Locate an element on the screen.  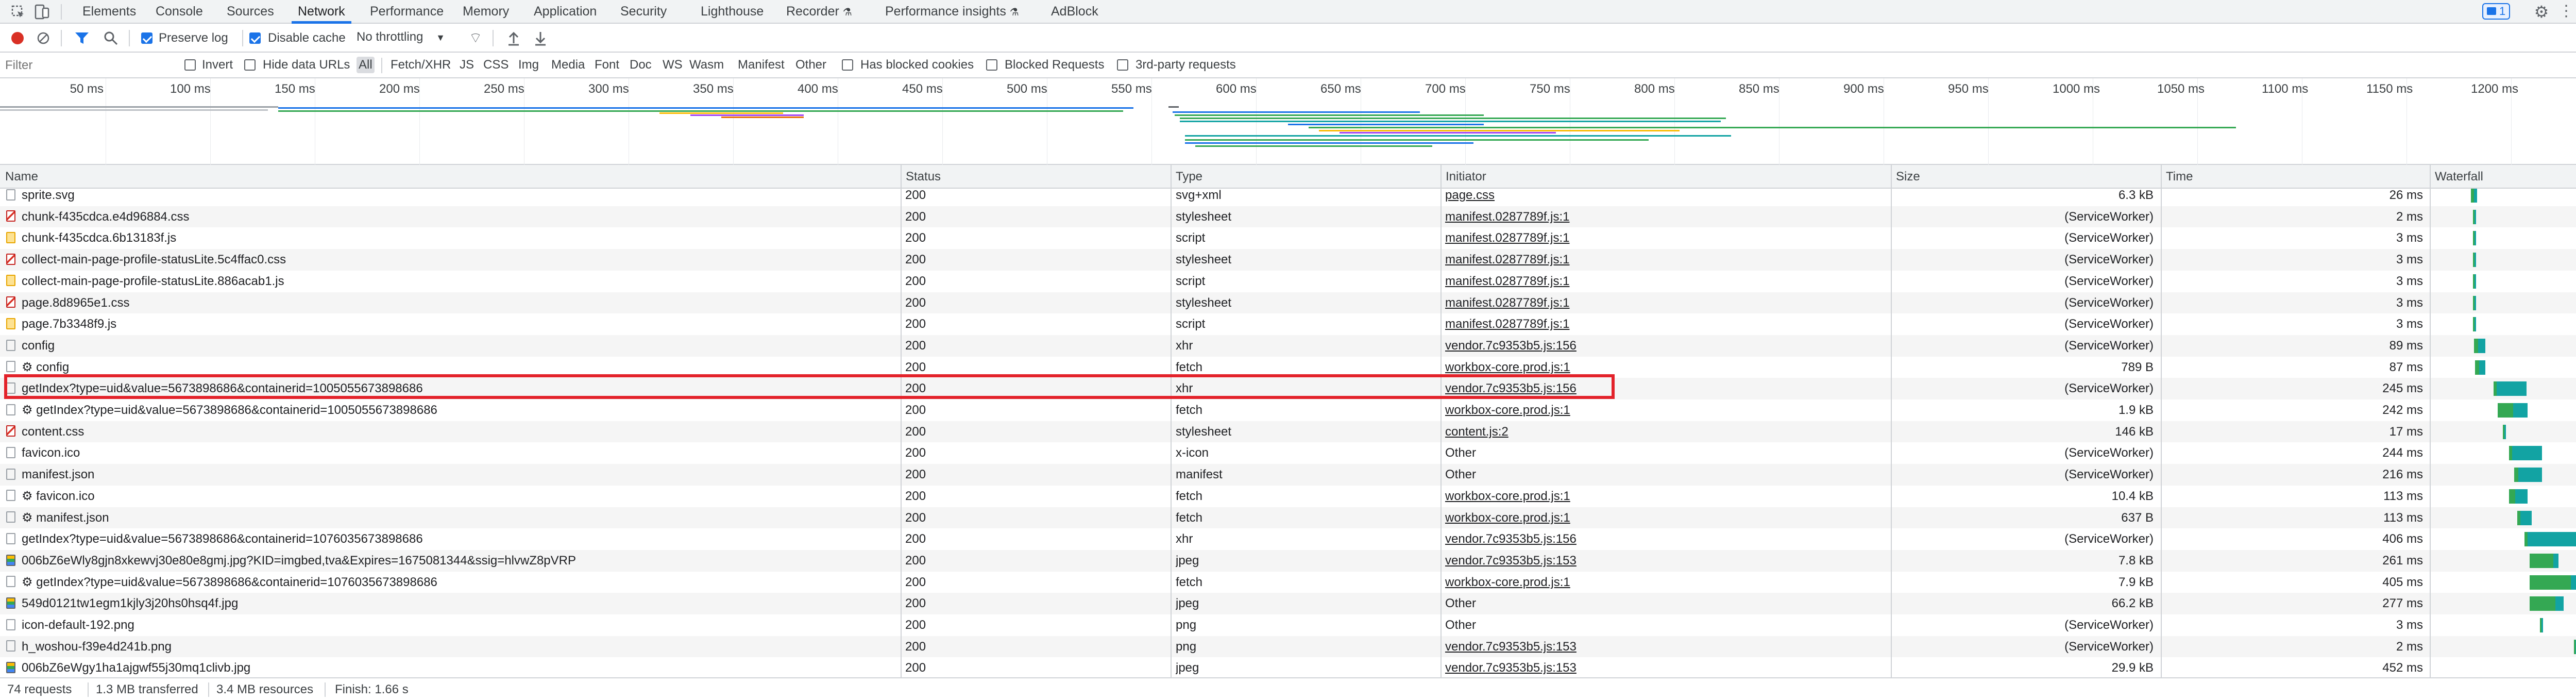
request-name-cell: ⚙ manifest.json is located at coordinates (452, 517).